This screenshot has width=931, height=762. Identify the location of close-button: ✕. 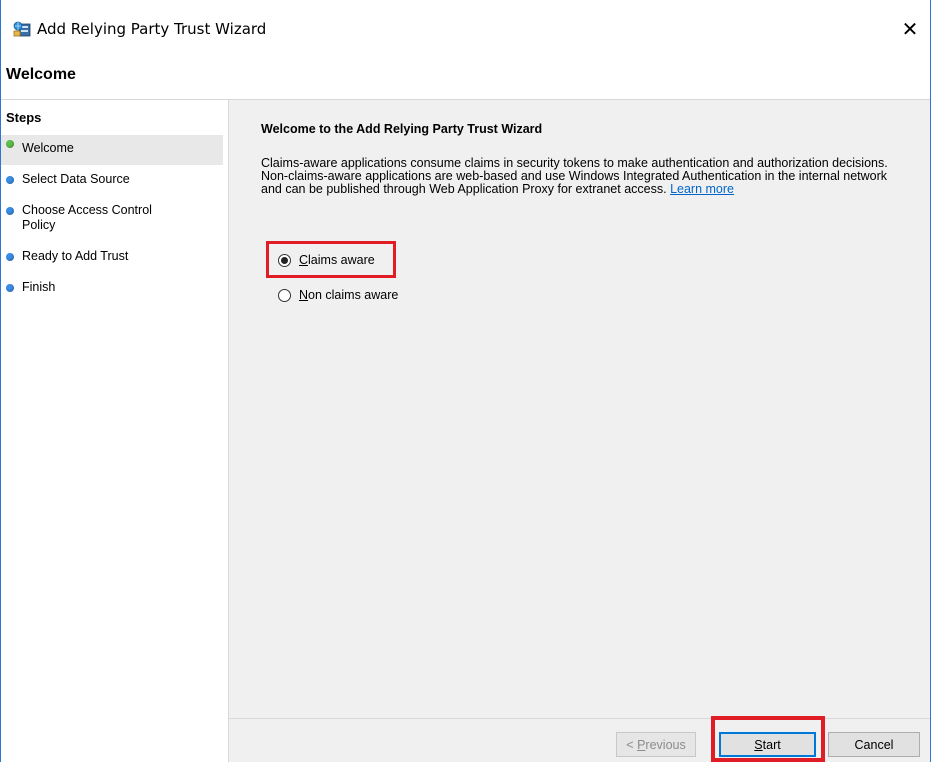
(910, 29).